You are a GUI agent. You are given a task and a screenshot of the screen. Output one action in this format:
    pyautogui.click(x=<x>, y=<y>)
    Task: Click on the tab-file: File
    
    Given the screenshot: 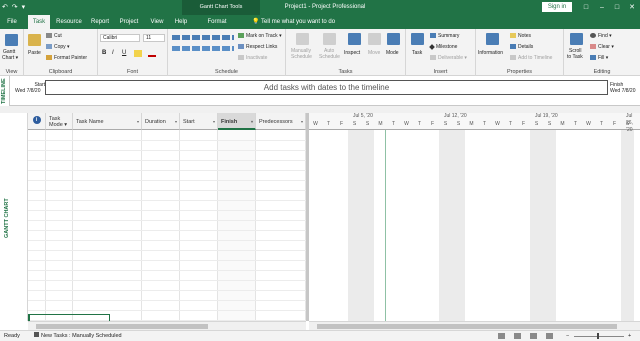 What is the action you would take?
    pyautogui.click(x=12, y=22)
    